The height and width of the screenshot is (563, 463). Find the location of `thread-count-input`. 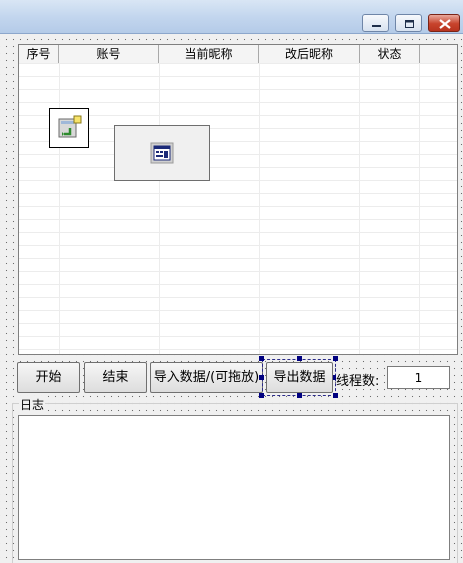

thread-count-input is located at coordinates (418, 377).